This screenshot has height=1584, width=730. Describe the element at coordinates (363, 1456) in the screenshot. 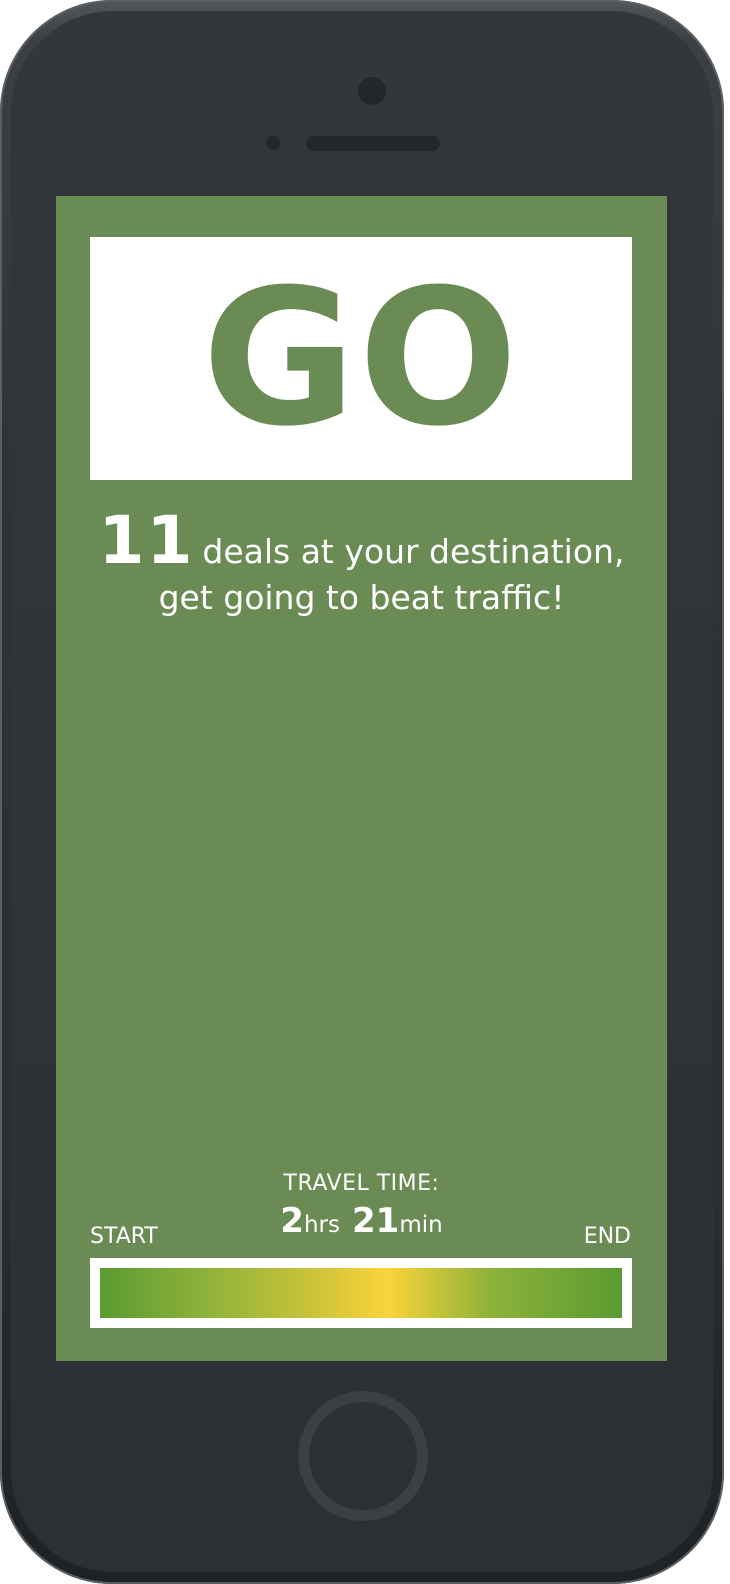

I see `home-button` at that location.